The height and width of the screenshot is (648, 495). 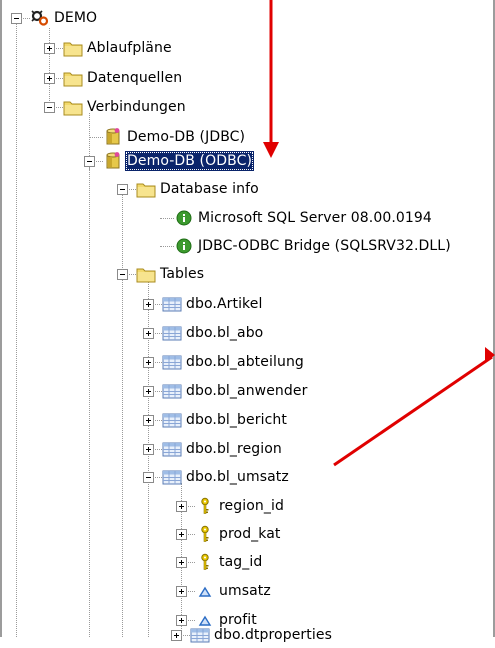 I want to click on tree-node-label: umsatz, so click(x=245, y=591).